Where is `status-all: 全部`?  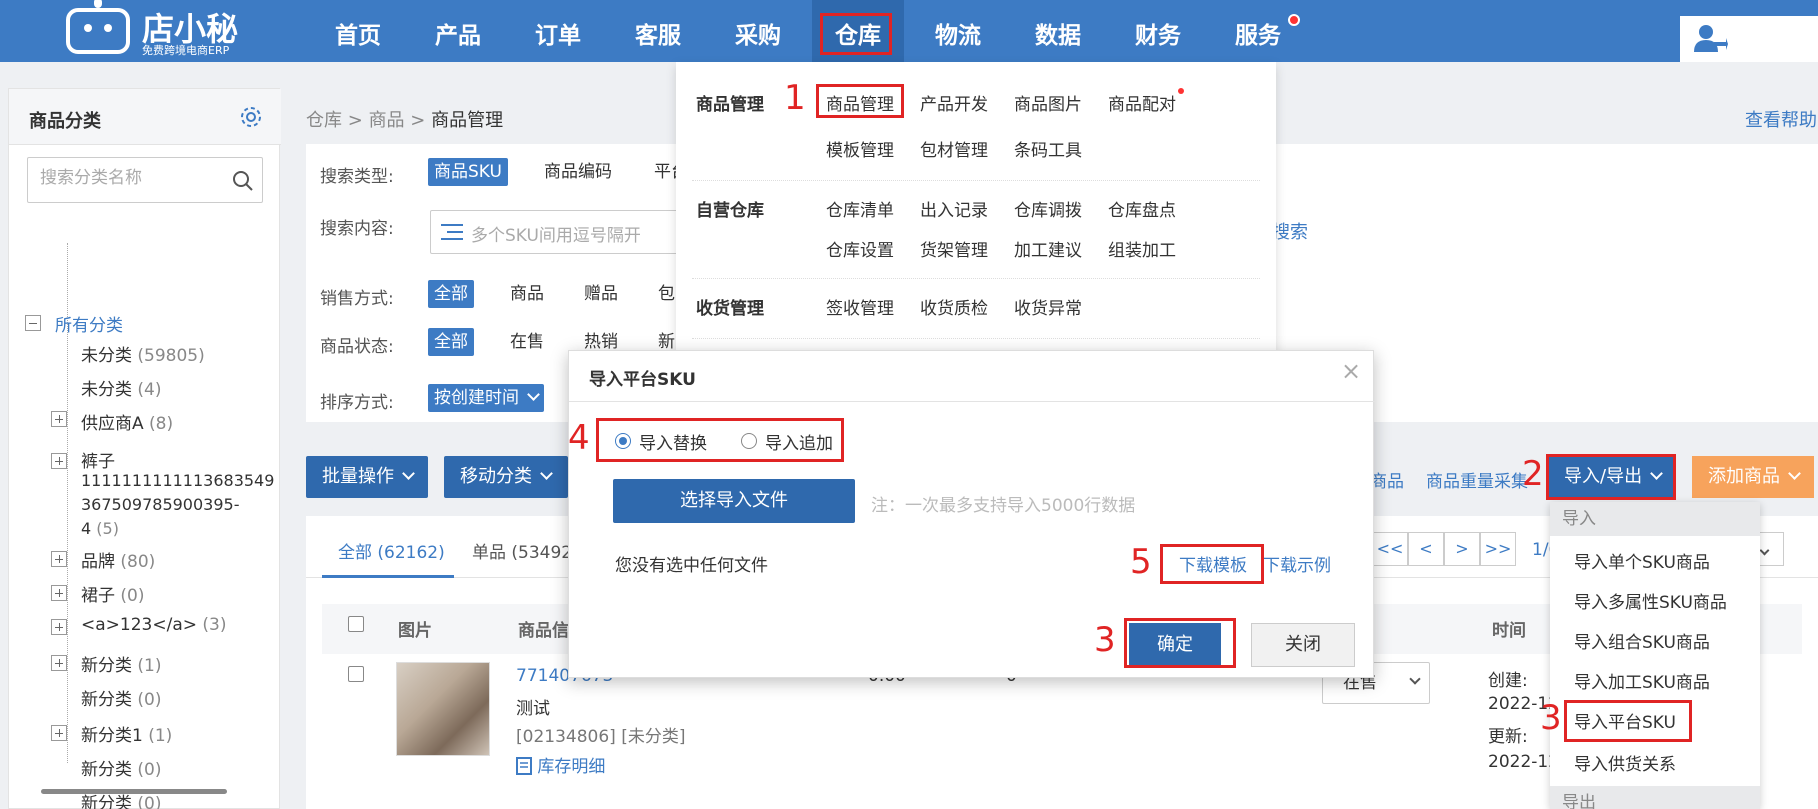 status-all: 全部 is located at coordinates (451, 342).